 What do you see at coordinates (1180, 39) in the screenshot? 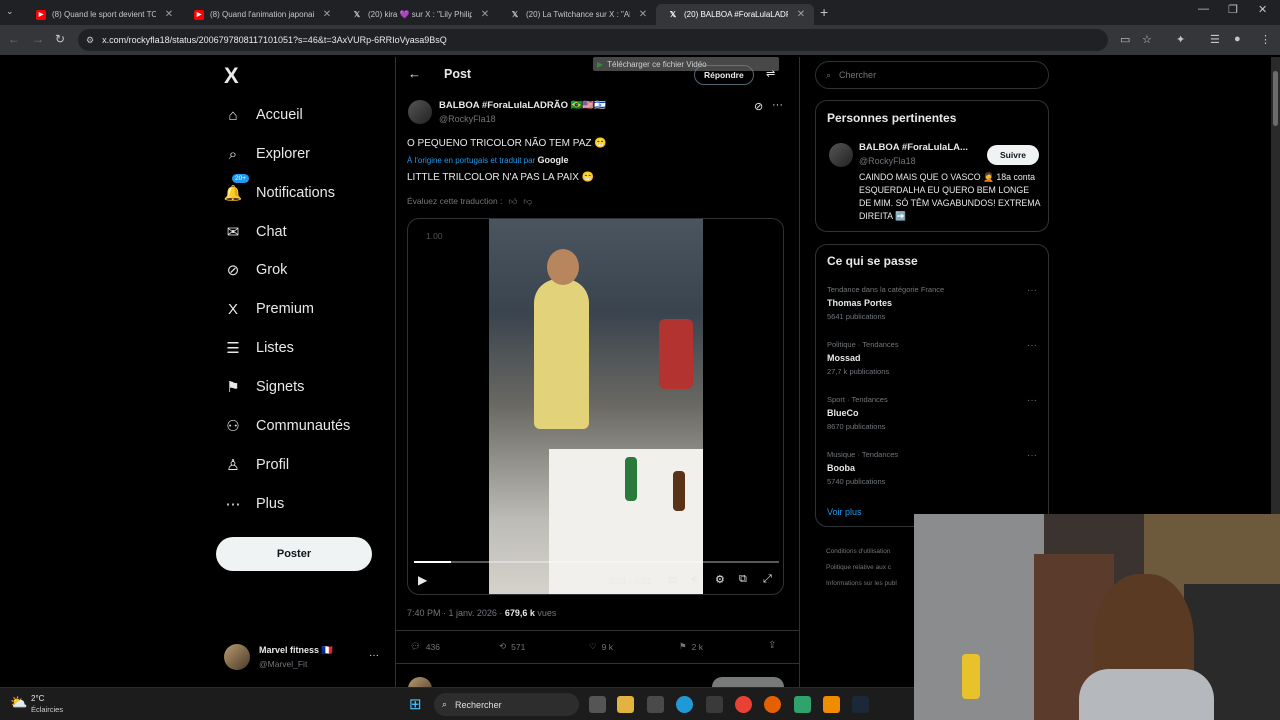
I see `extensions-icon: ✦` at bounding box center [1180, 39].